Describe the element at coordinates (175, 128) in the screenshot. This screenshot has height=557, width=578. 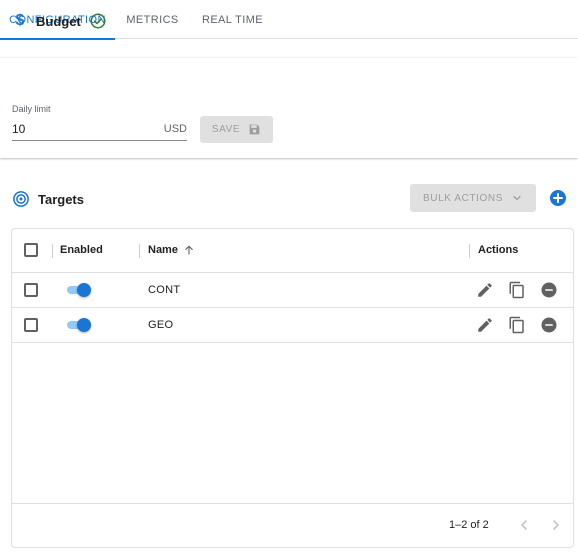
I see `currency-unit: USD` at that location.